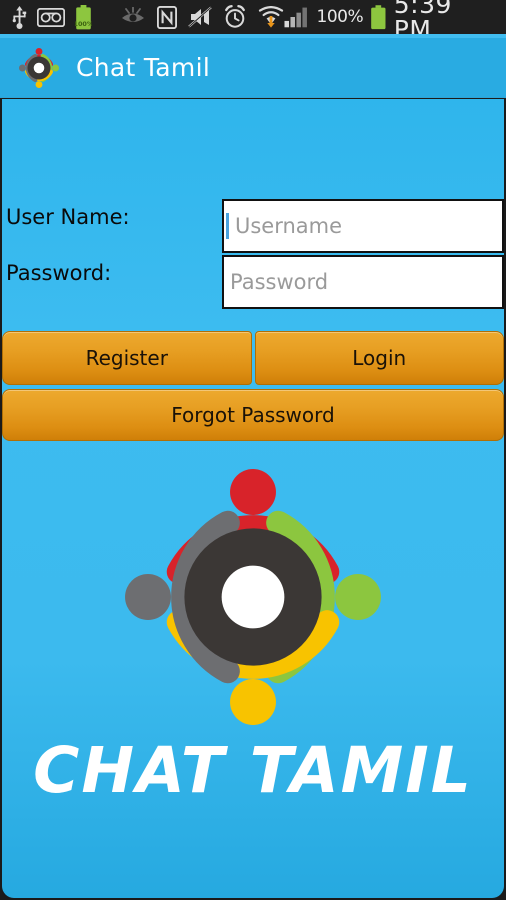 The height and width of the screenshot is (900, 506). I want to click on action-bar: Chat Tamil, so click(253, 68).